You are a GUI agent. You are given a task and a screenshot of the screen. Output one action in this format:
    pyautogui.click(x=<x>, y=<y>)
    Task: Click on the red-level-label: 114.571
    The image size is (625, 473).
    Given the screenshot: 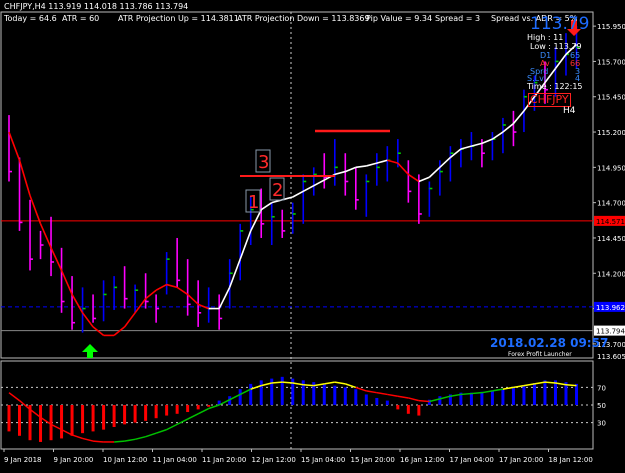 What is the action you would take?
    pyautogui.click(x=610, y=222)
    